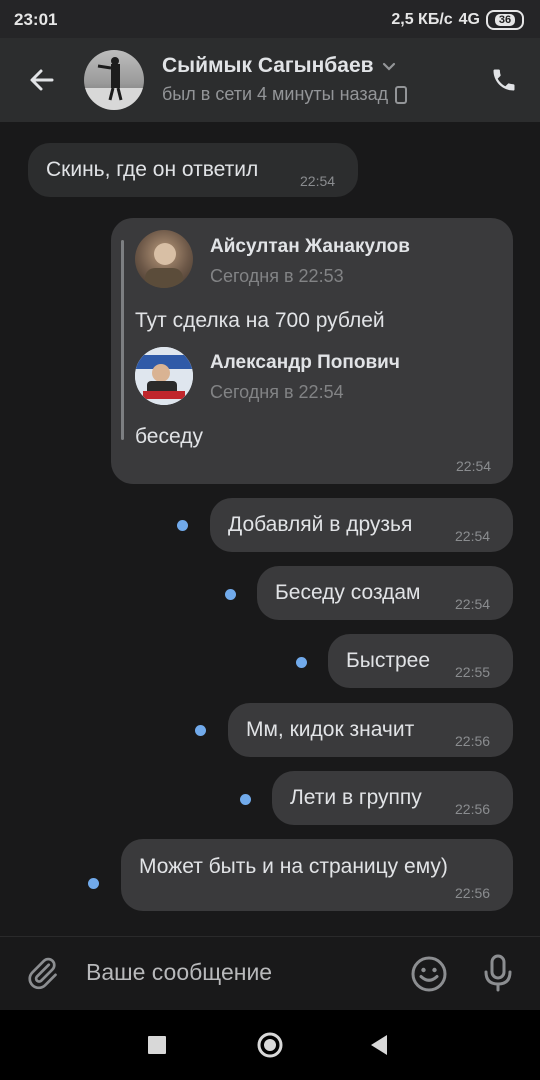 This screenshot has width=540, height=1080. I want to click on message-composer: Ваше сообщение, so click(270, 973).